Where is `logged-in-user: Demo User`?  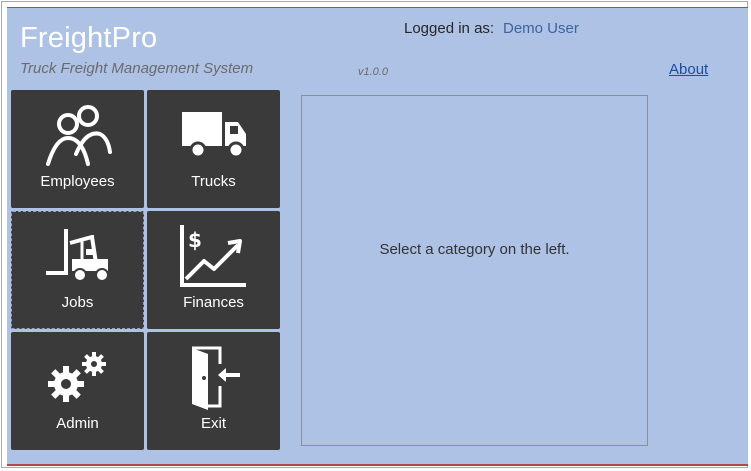 logged-in-user: Demo User is located at coordinates (541, 28).